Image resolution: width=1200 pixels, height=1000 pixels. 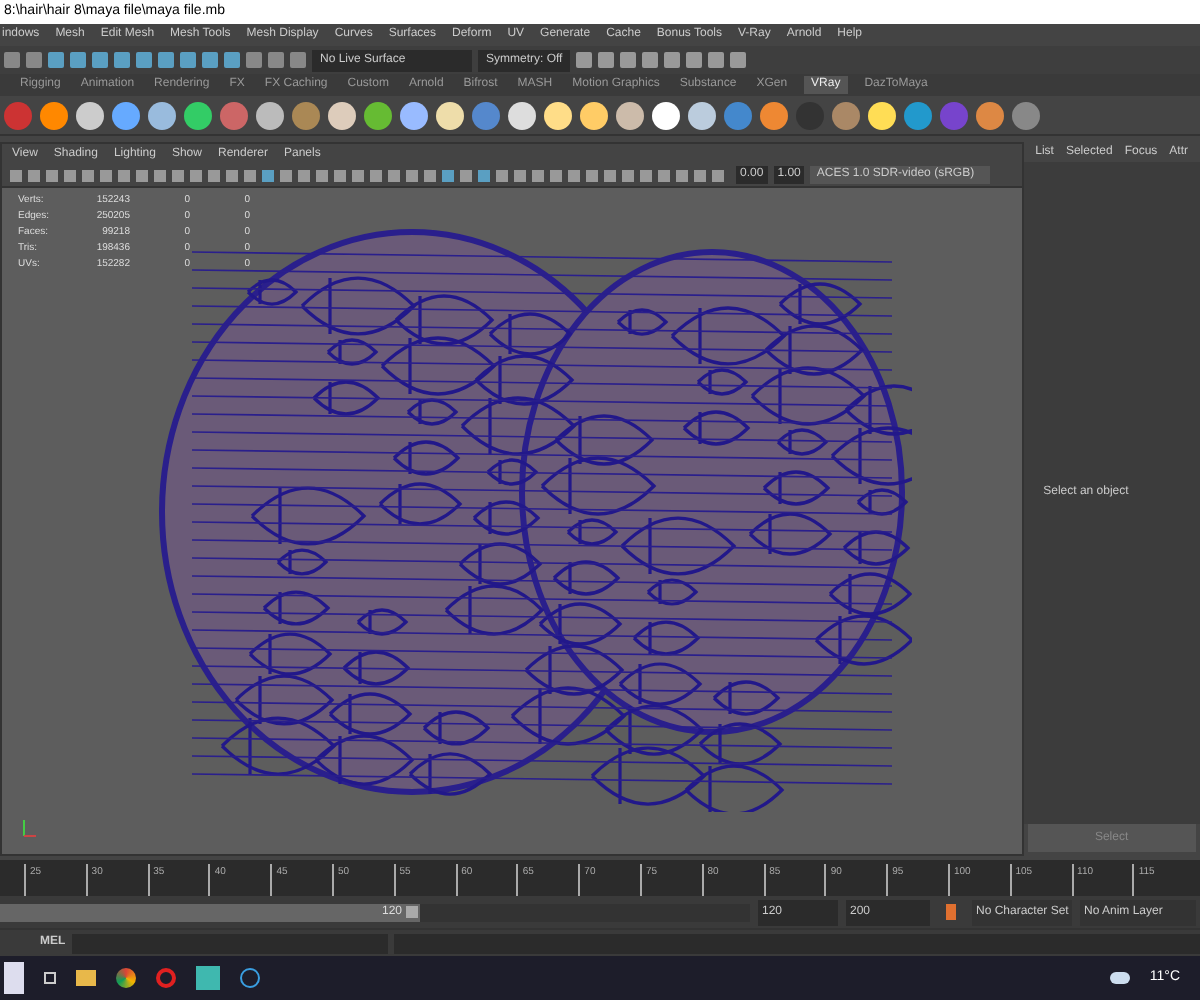 I want to click on cloud-icon, so click(x=1119, y=978).